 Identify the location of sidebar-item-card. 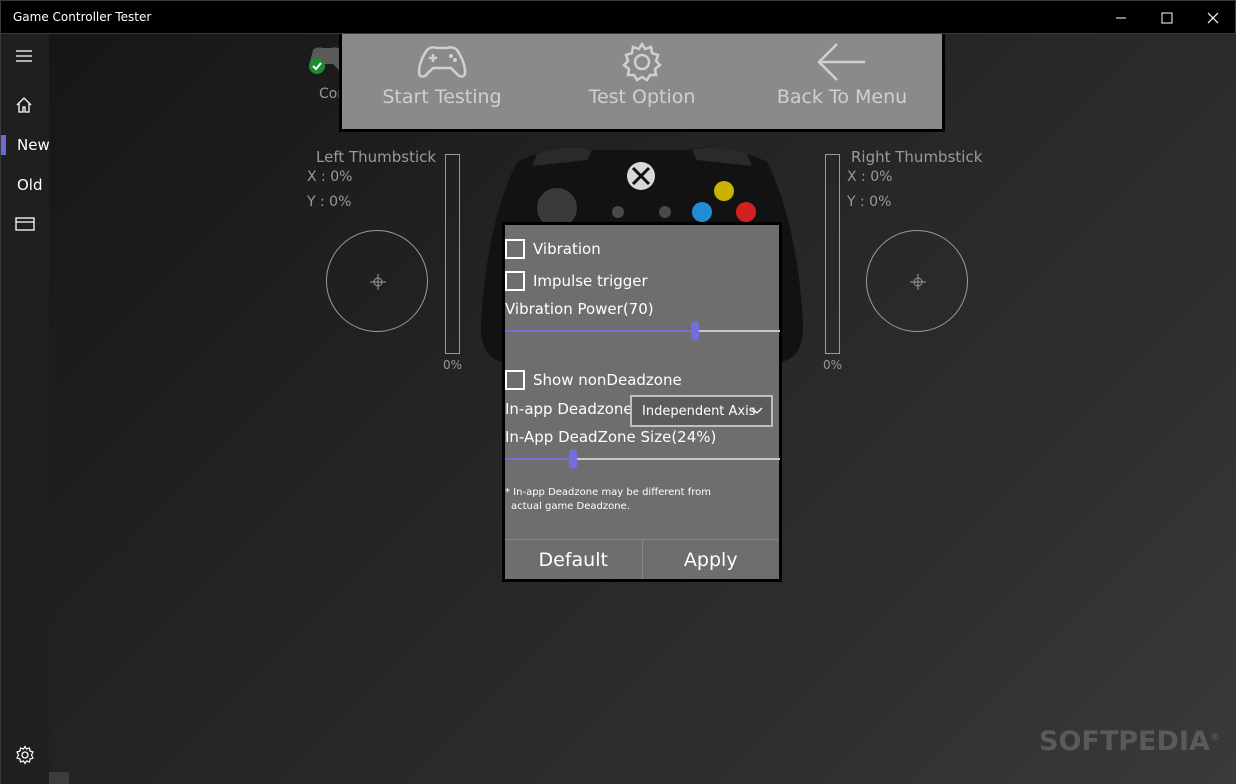
(25, 224).